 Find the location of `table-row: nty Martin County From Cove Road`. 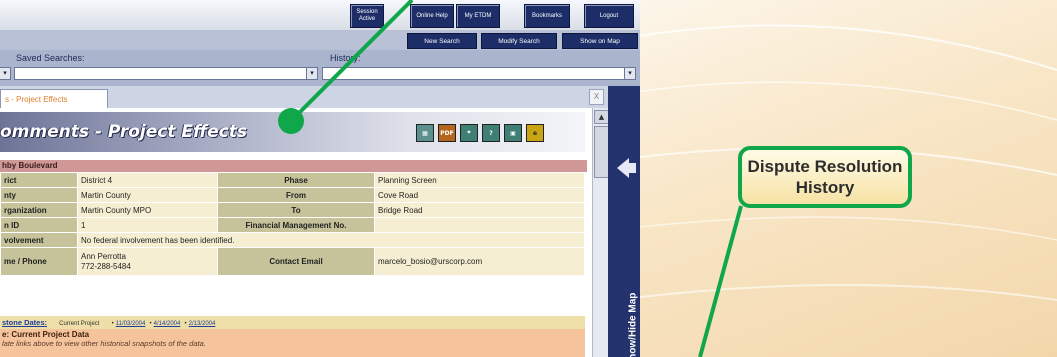

table-row: nty Martin County From Cove Road is located at coordinates (292, 195).